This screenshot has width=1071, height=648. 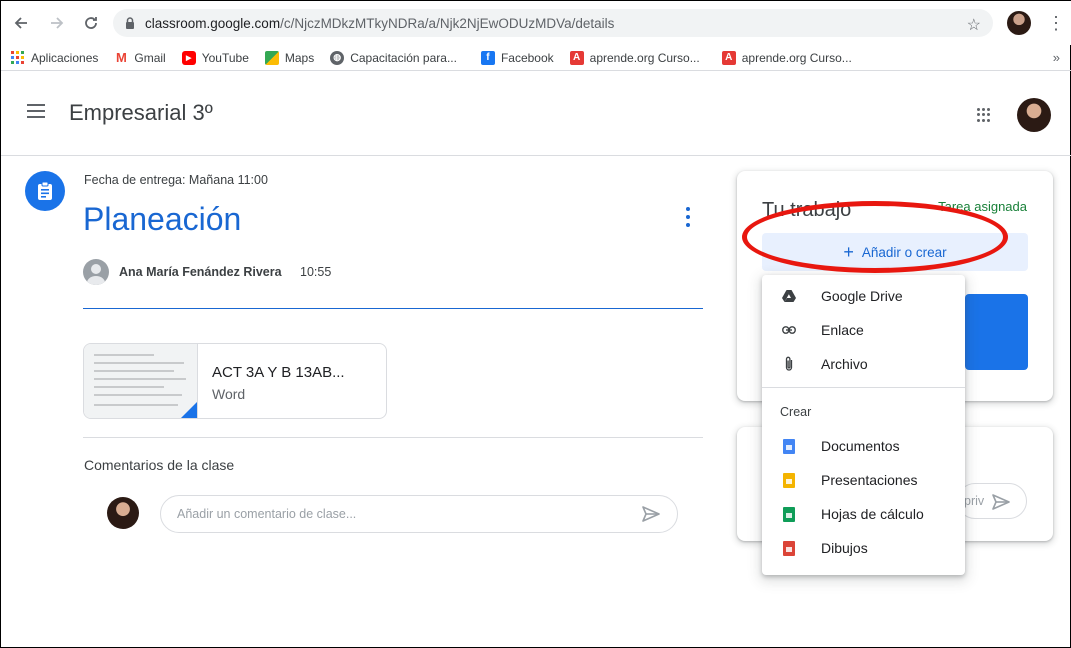 I want to click on bookmark-aplicaciones: Aplicaciones, so click(x=55, y=57).